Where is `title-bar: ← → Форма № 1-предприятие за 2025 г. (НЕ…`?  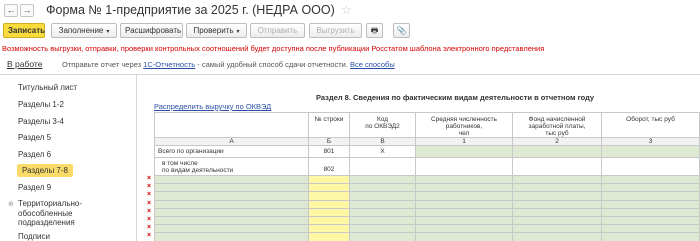 title-bar: ← → Форма № 1-предприятие за 2025 г. (НЕ… is located at coordinates (350, 9).